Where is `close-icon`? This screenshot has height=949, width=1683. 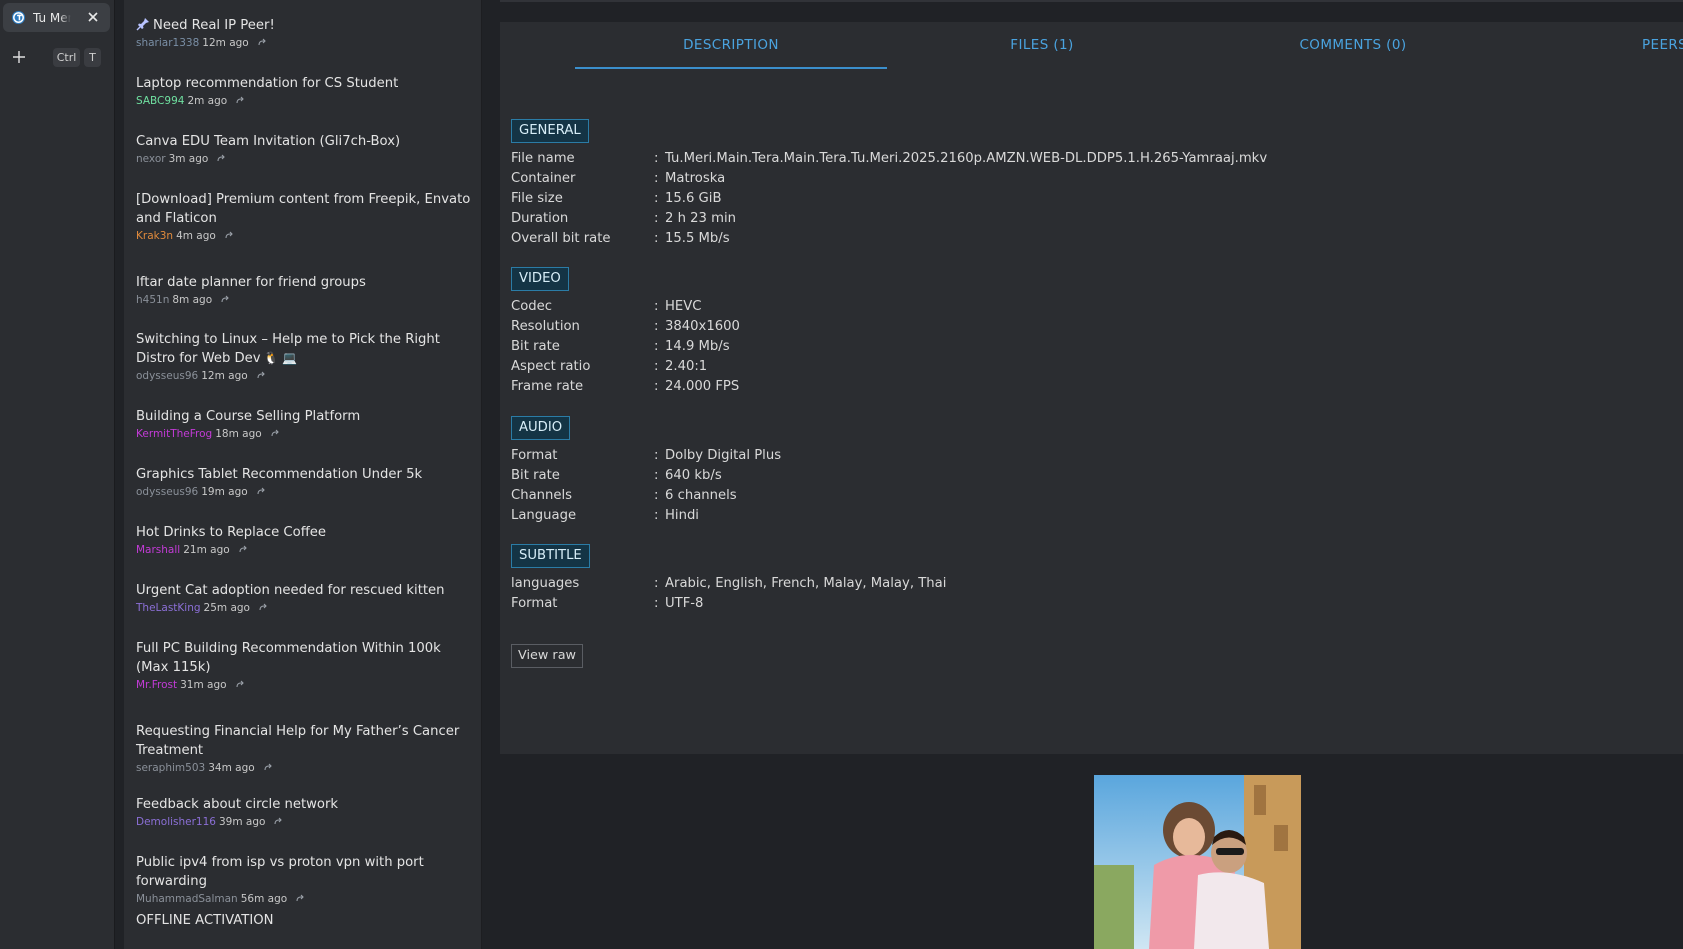
close-icon is located at coordinates (93, 17).